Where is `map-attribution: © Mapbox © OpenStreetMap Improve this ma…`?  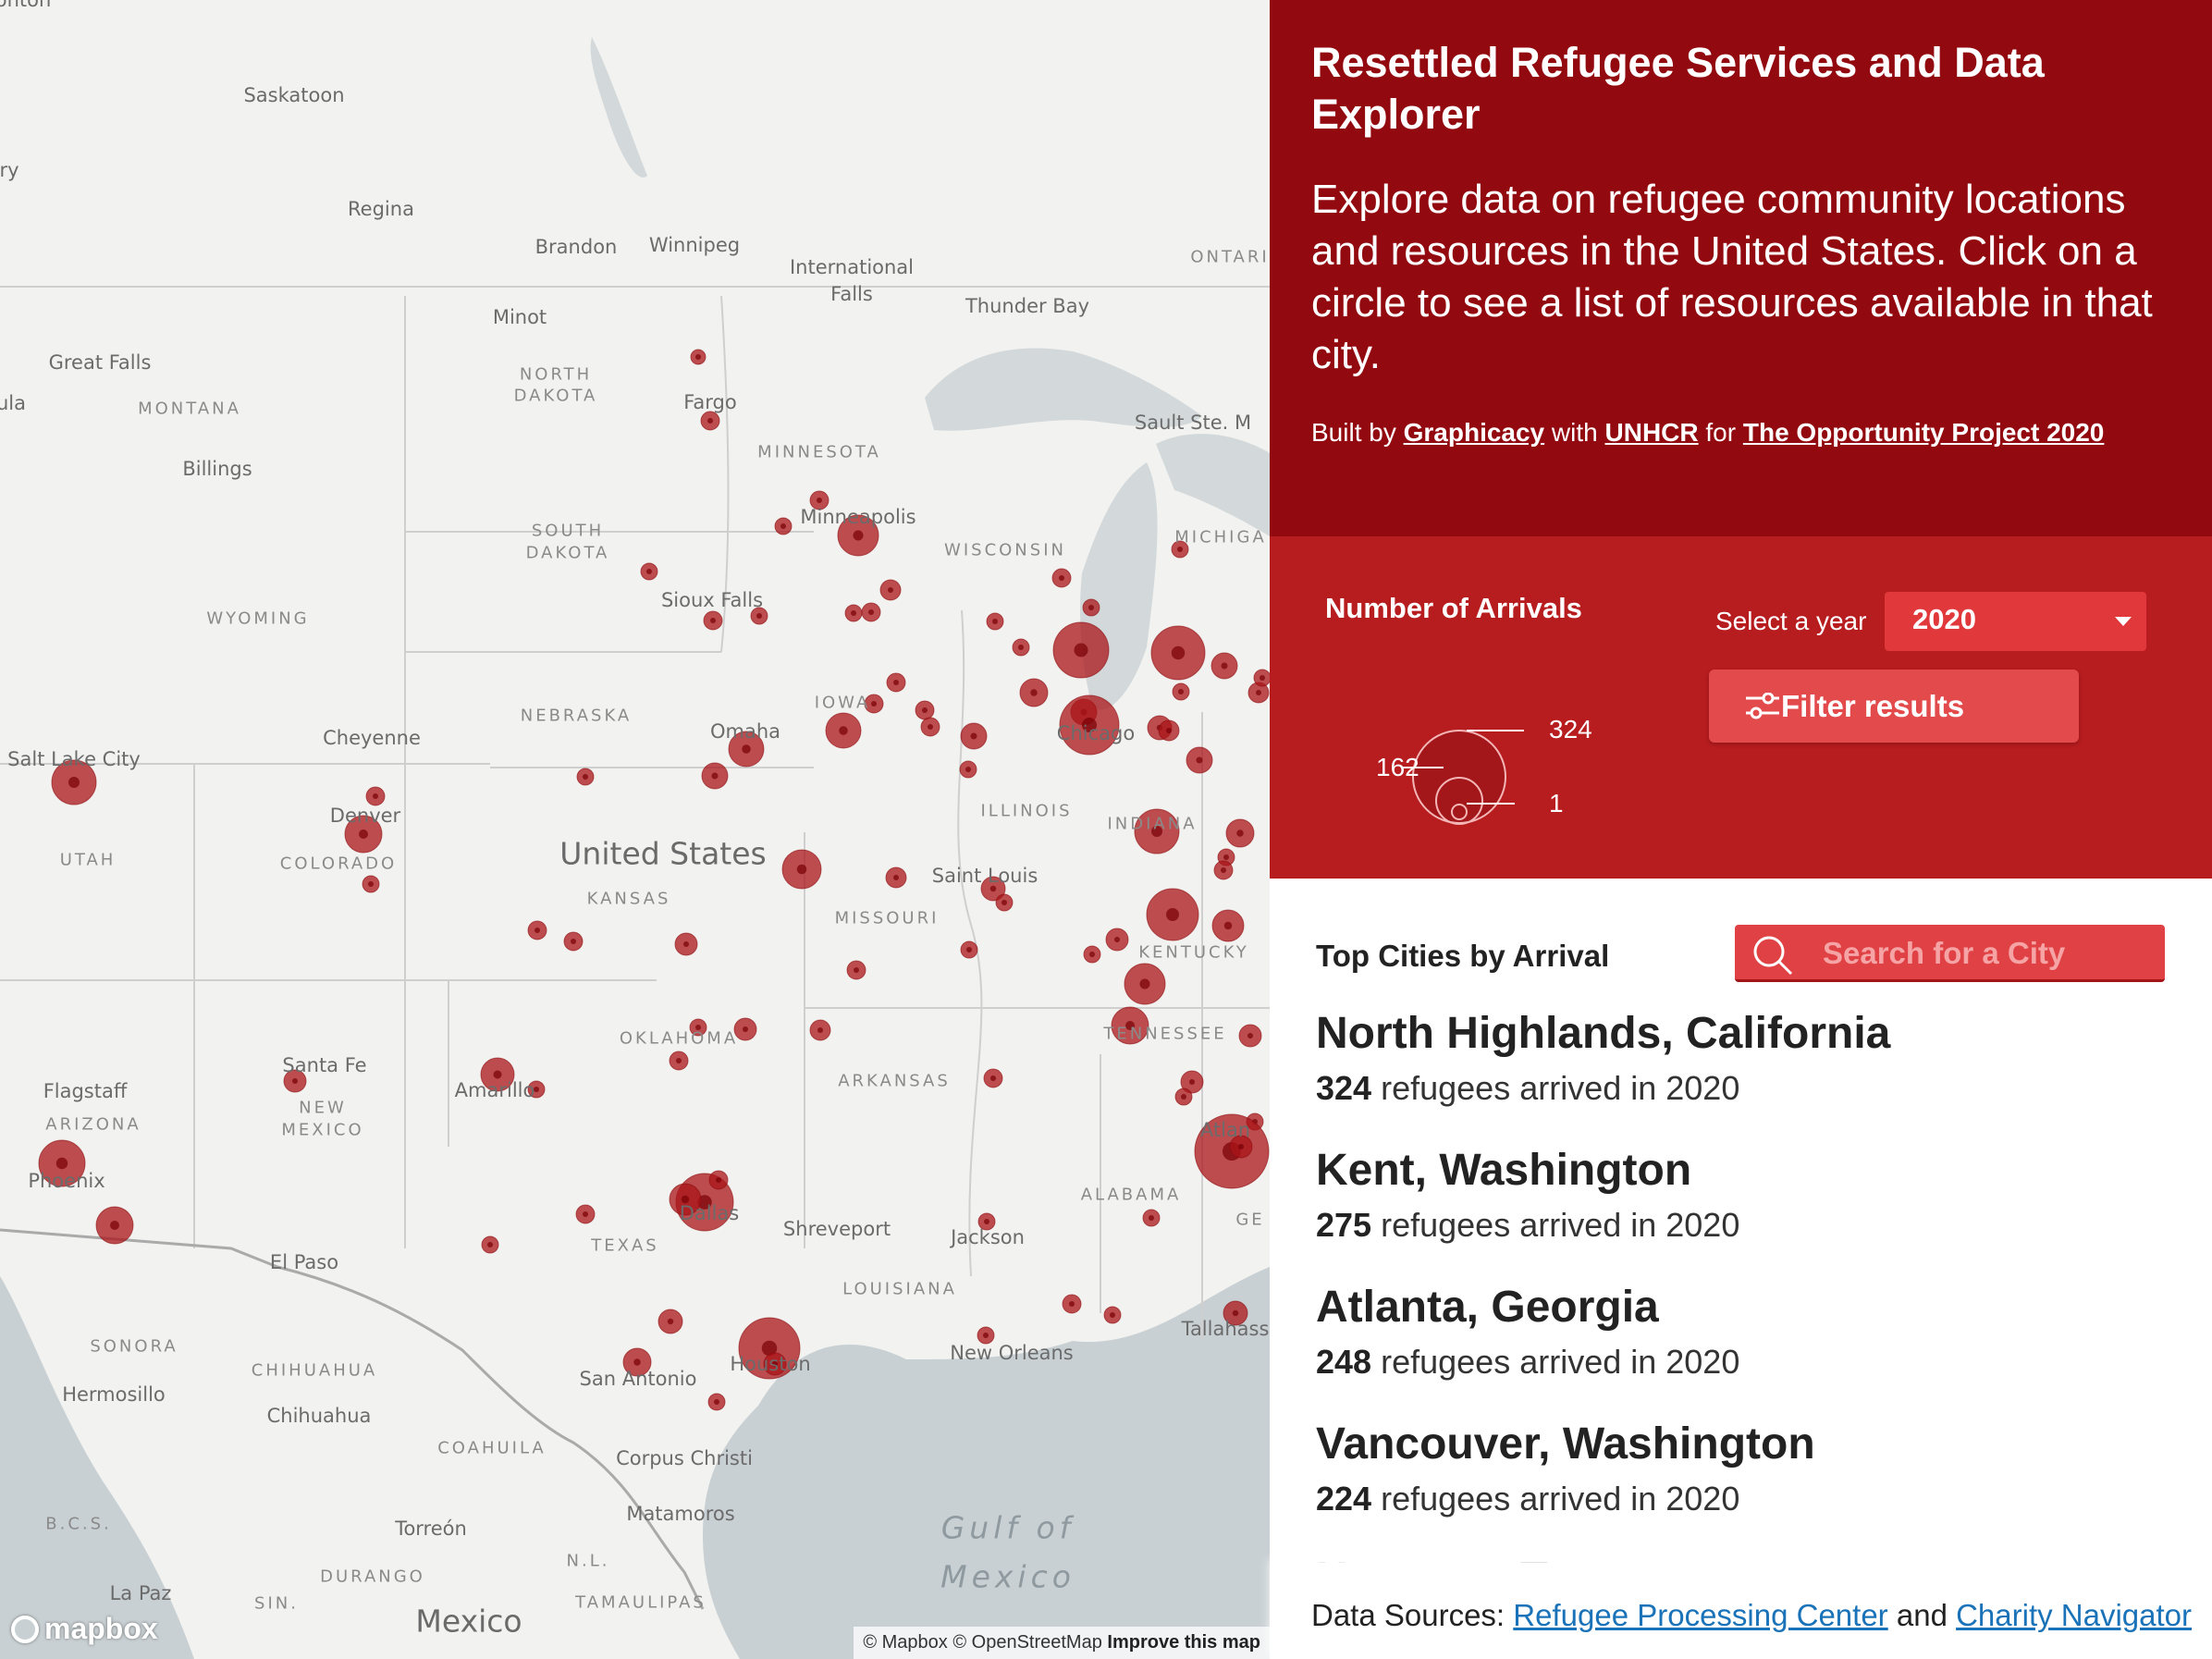
map-attribution: © Mapbox © OpenStreetMap Improve this ma… is located at coordinates (1062, 1643).